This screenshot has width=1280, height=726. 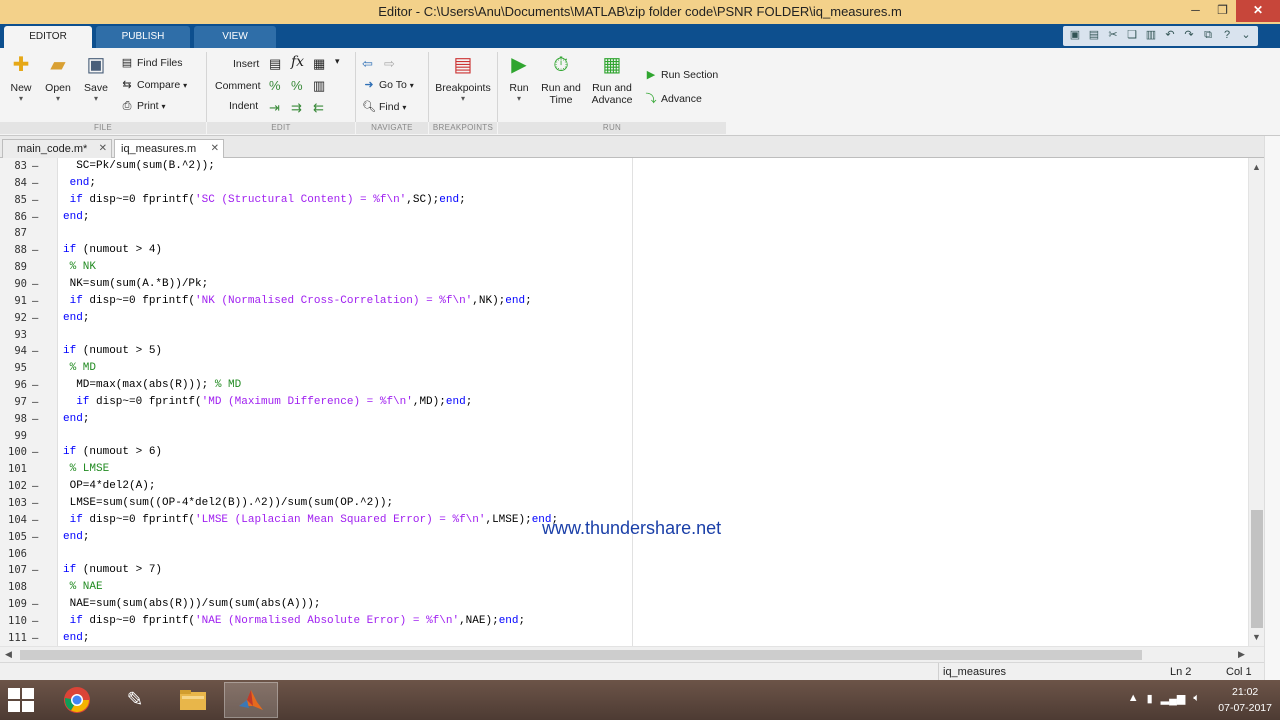 I want to click on code-line: 111– end;, so click(x=632, y=638).